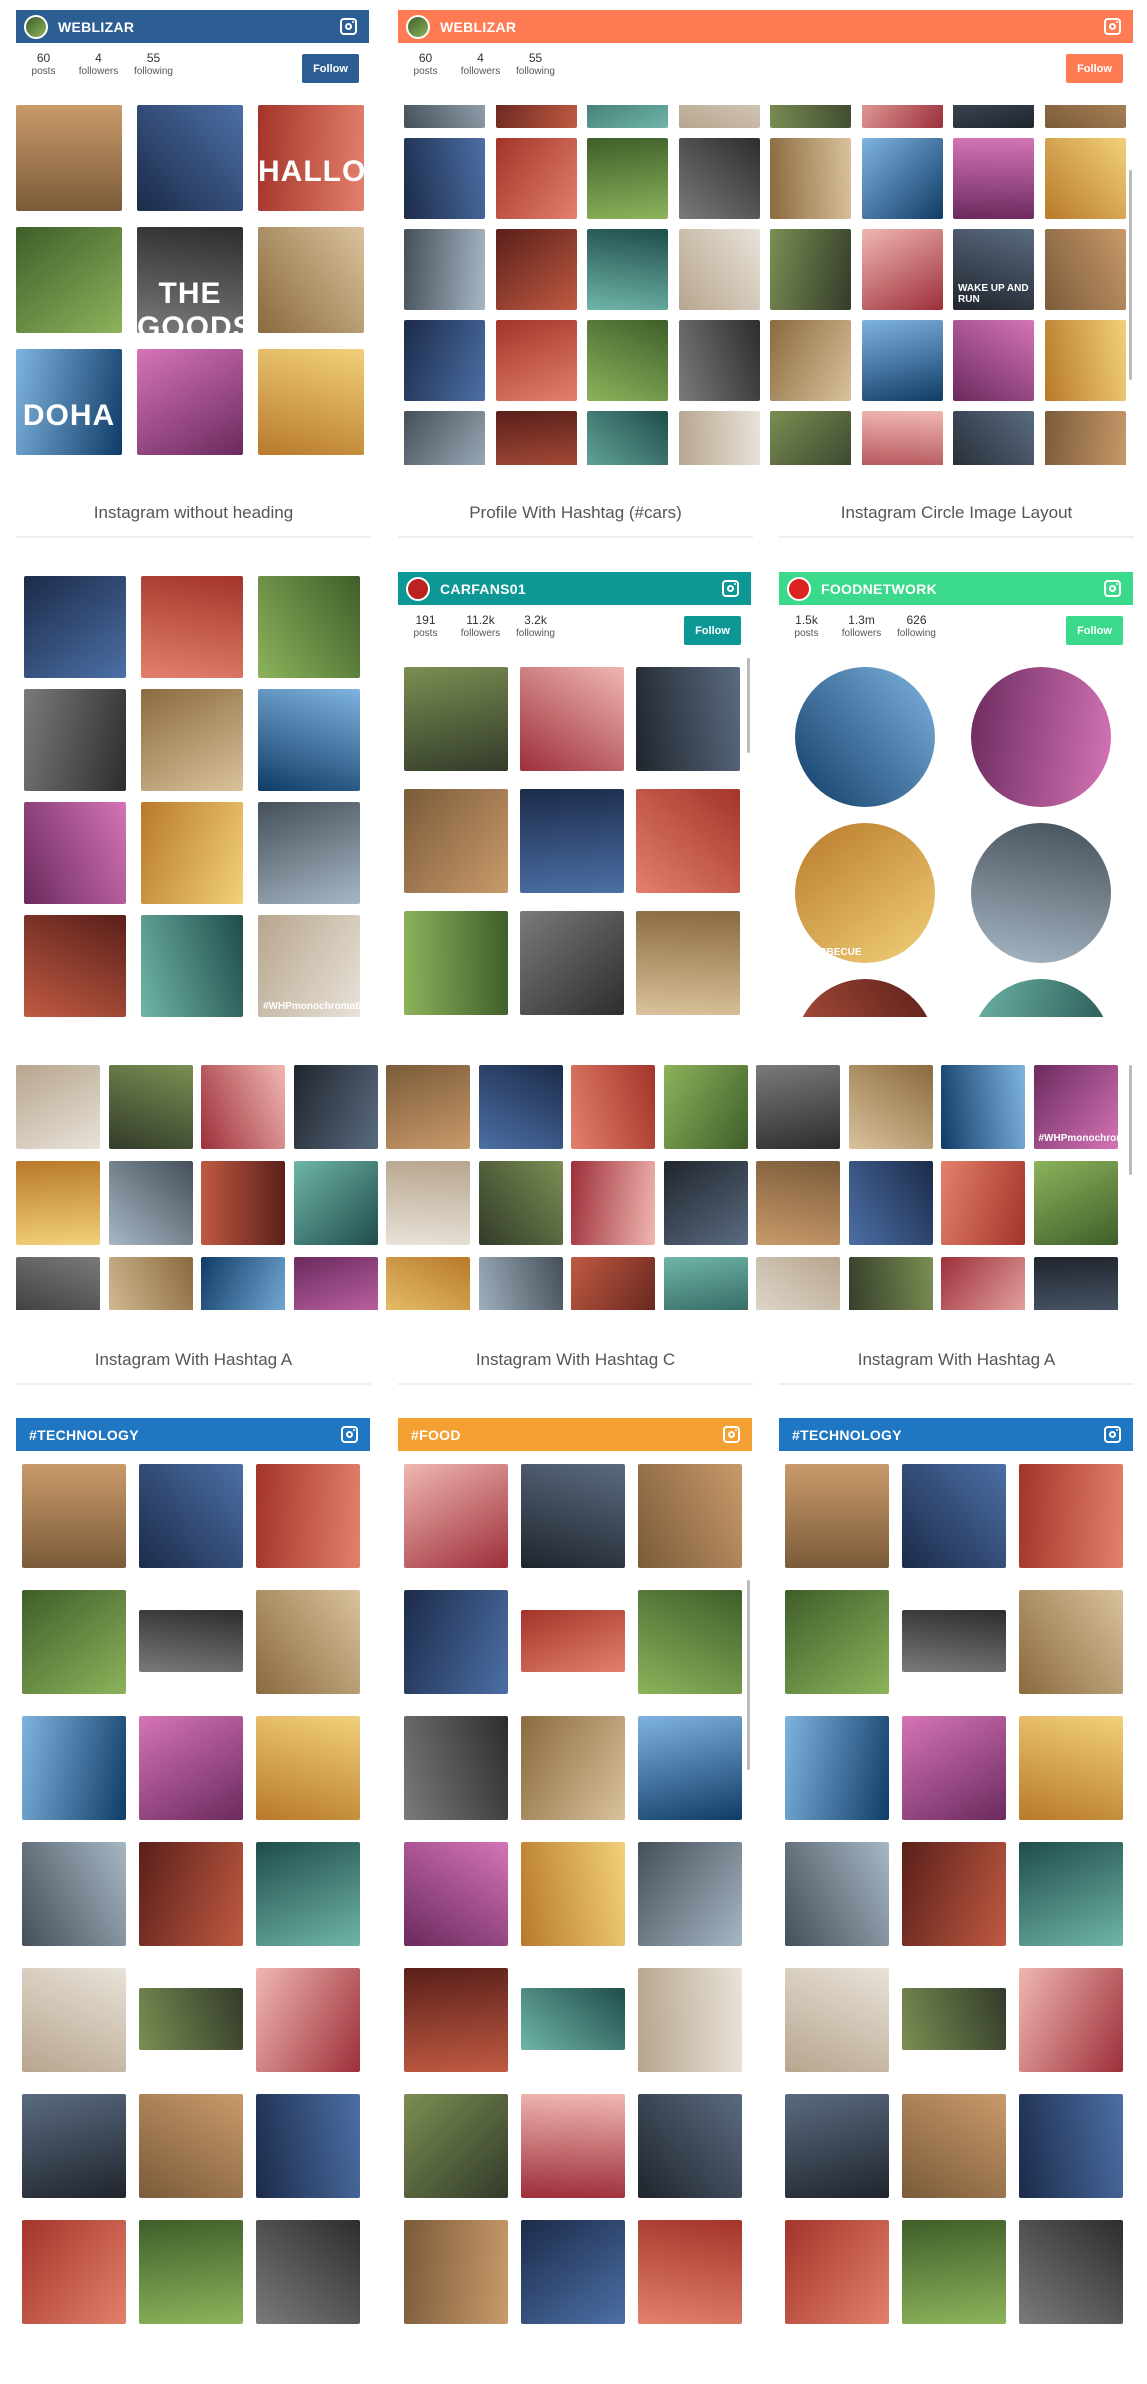 The height and width of the screenshot is (2384, 1147). Describe the element at coordinates (879, 589) in the screenshot. I see `profile-username: FOODNETWORK` at that location.